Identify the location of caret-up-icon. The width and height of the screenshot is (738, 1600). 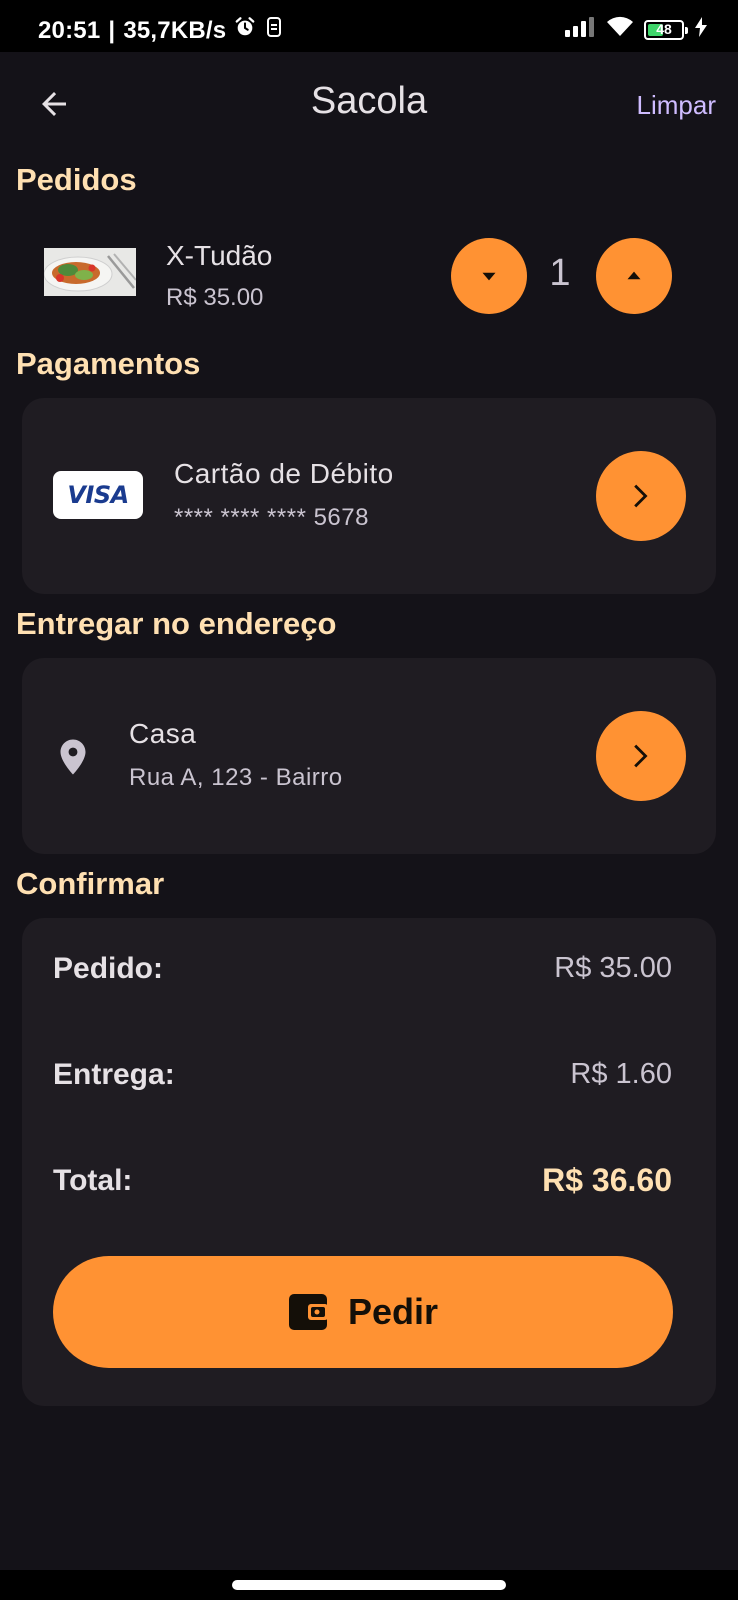
(634, 275).